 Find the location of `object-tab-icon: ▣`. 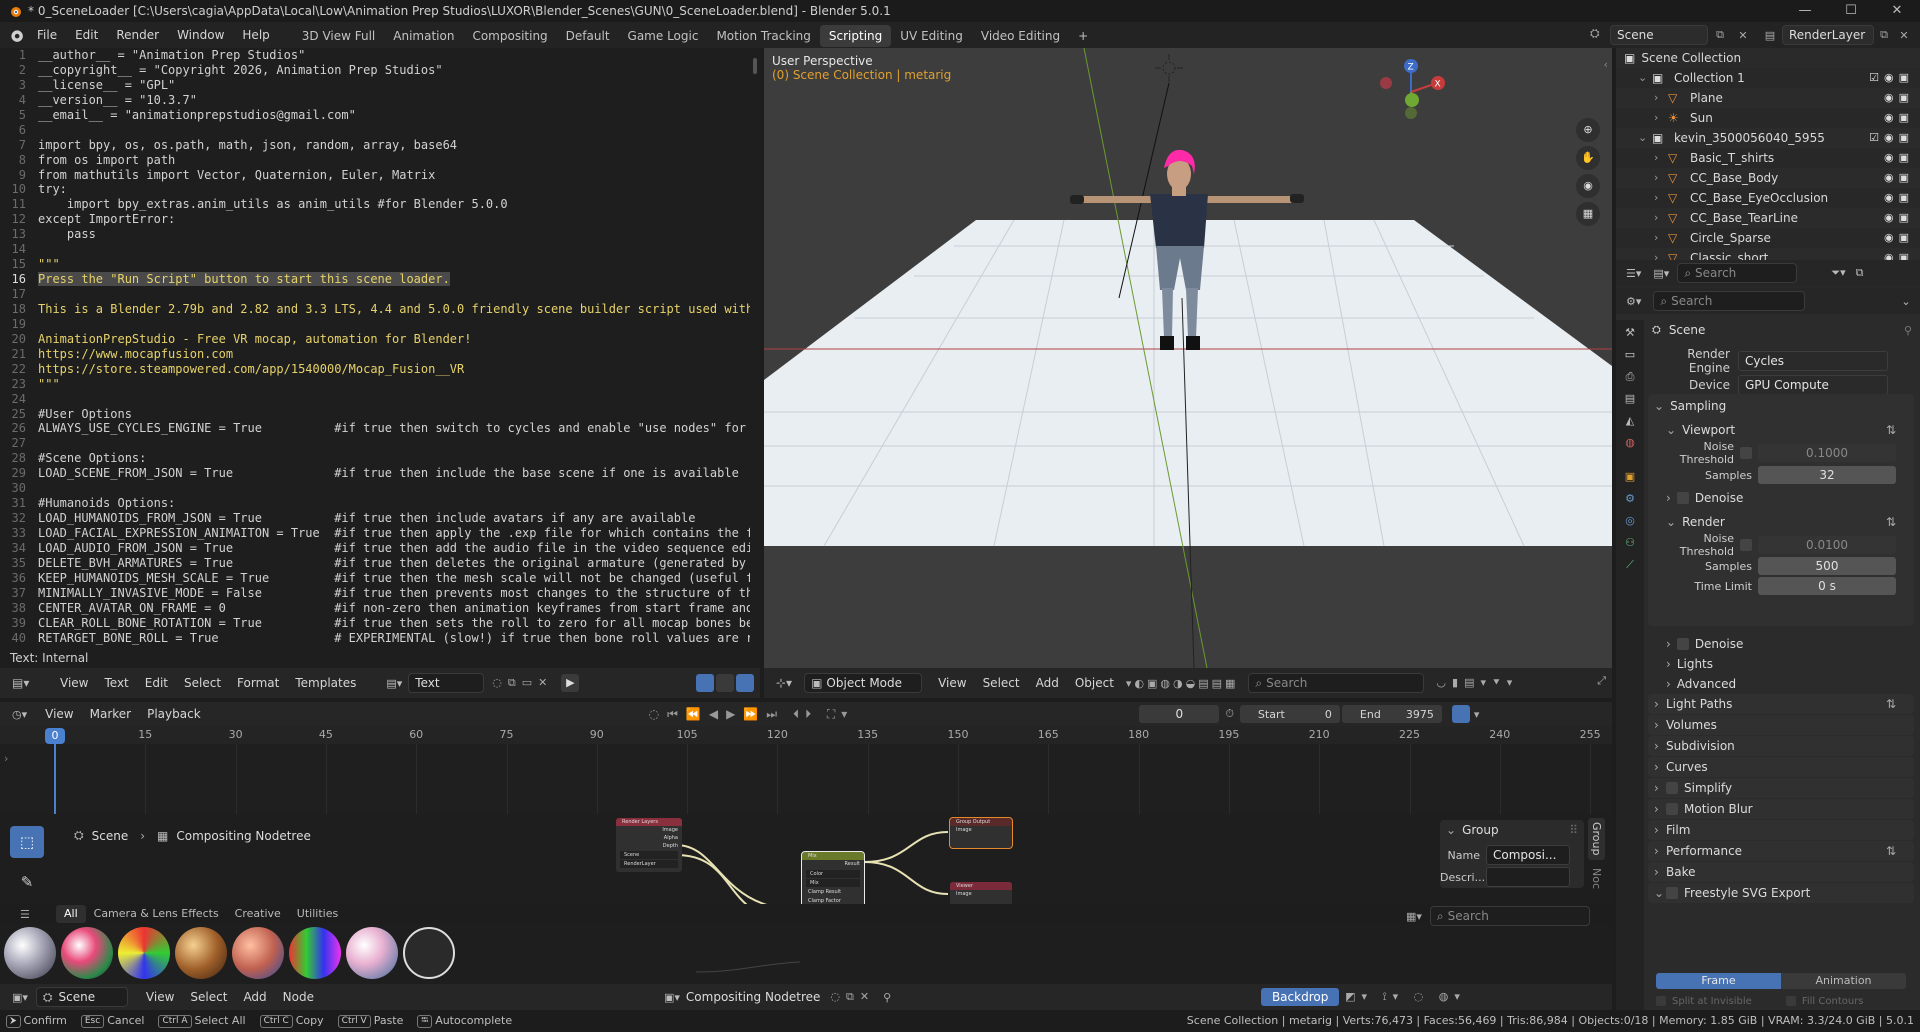

object-tab-icon: ▣ is located at coordinates (1630, 481).